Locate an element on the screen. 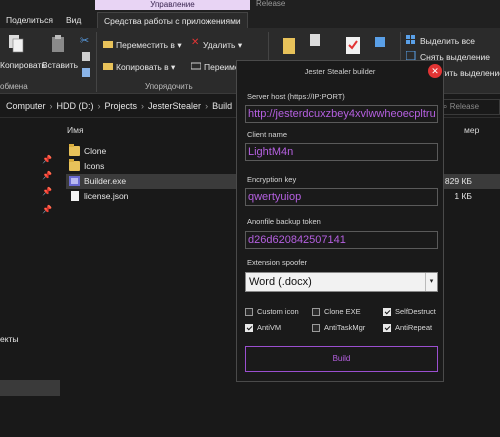 Image resolution: width=500 pixels, height=437 pixels. select-all-icon is located at coordinates (410, 39).